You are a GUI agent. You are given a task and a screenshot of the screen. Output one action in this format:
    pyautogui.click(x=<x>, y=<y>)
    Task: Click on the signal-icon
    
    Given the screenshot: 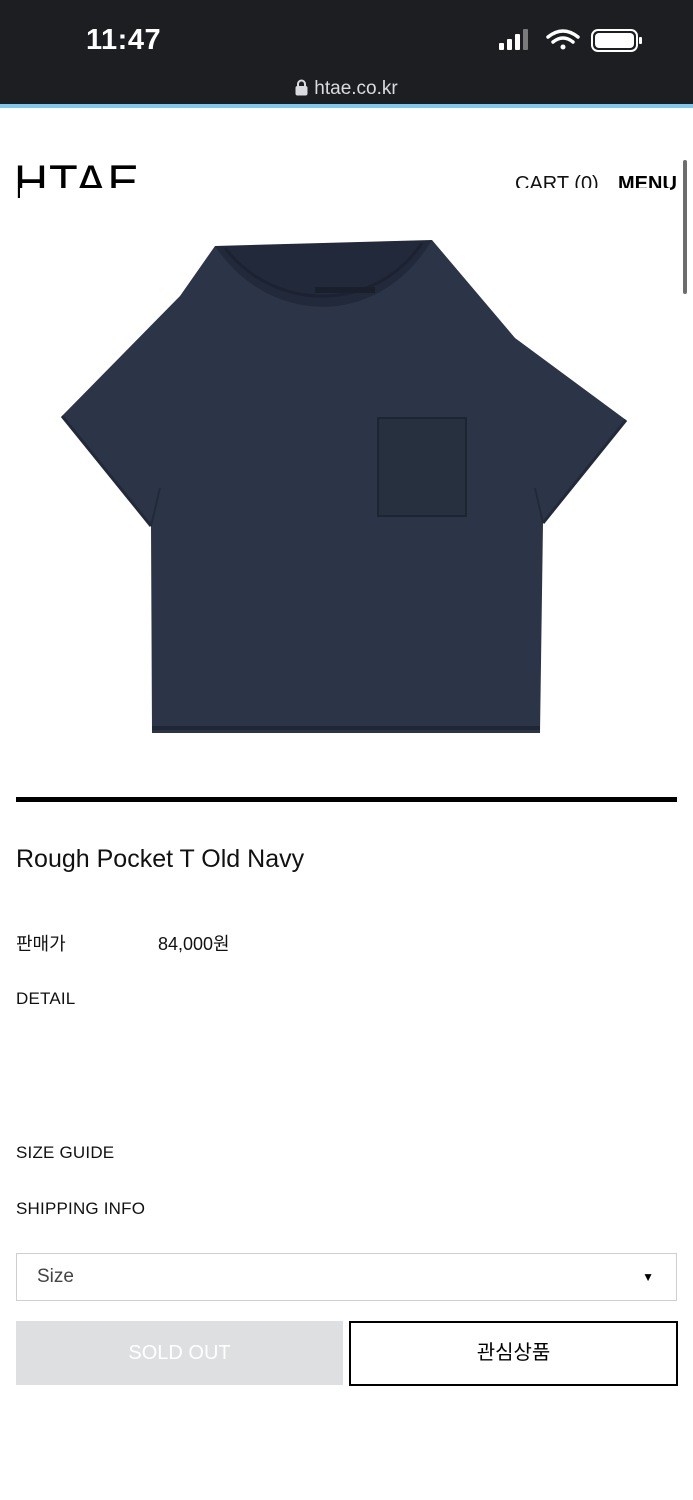 What is the action you would take?
    pyautogui.click(x=513, y=39)
    